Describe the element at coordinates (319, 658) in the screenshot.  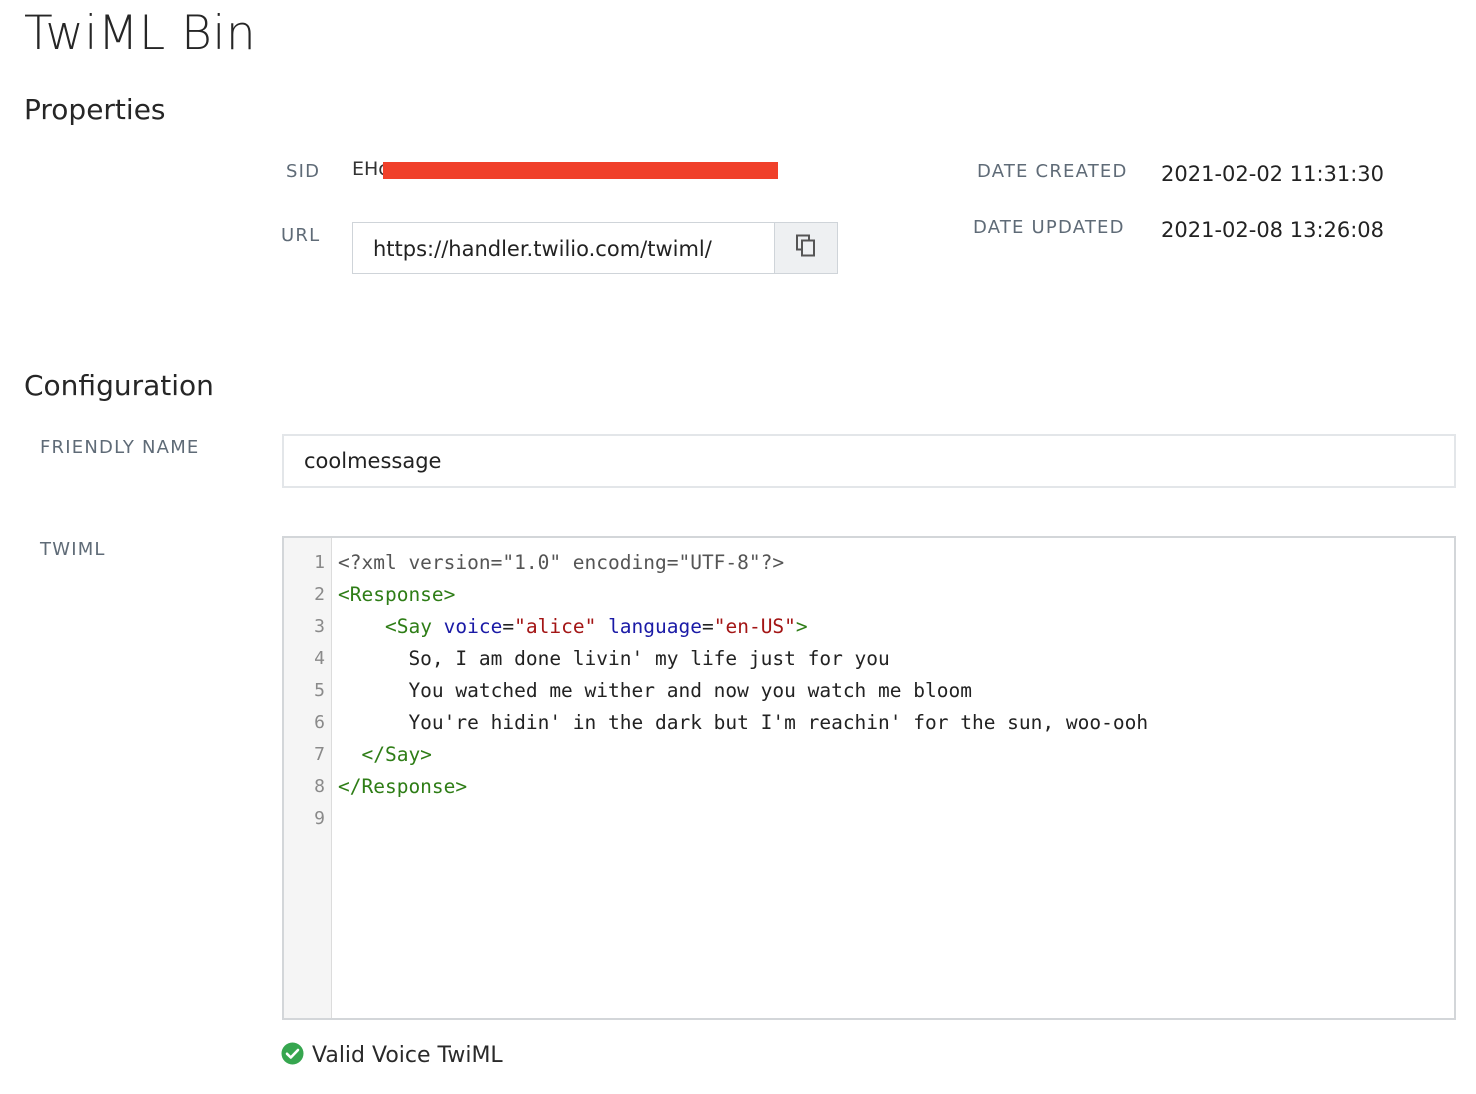
I see `line-number: 4` at that location.